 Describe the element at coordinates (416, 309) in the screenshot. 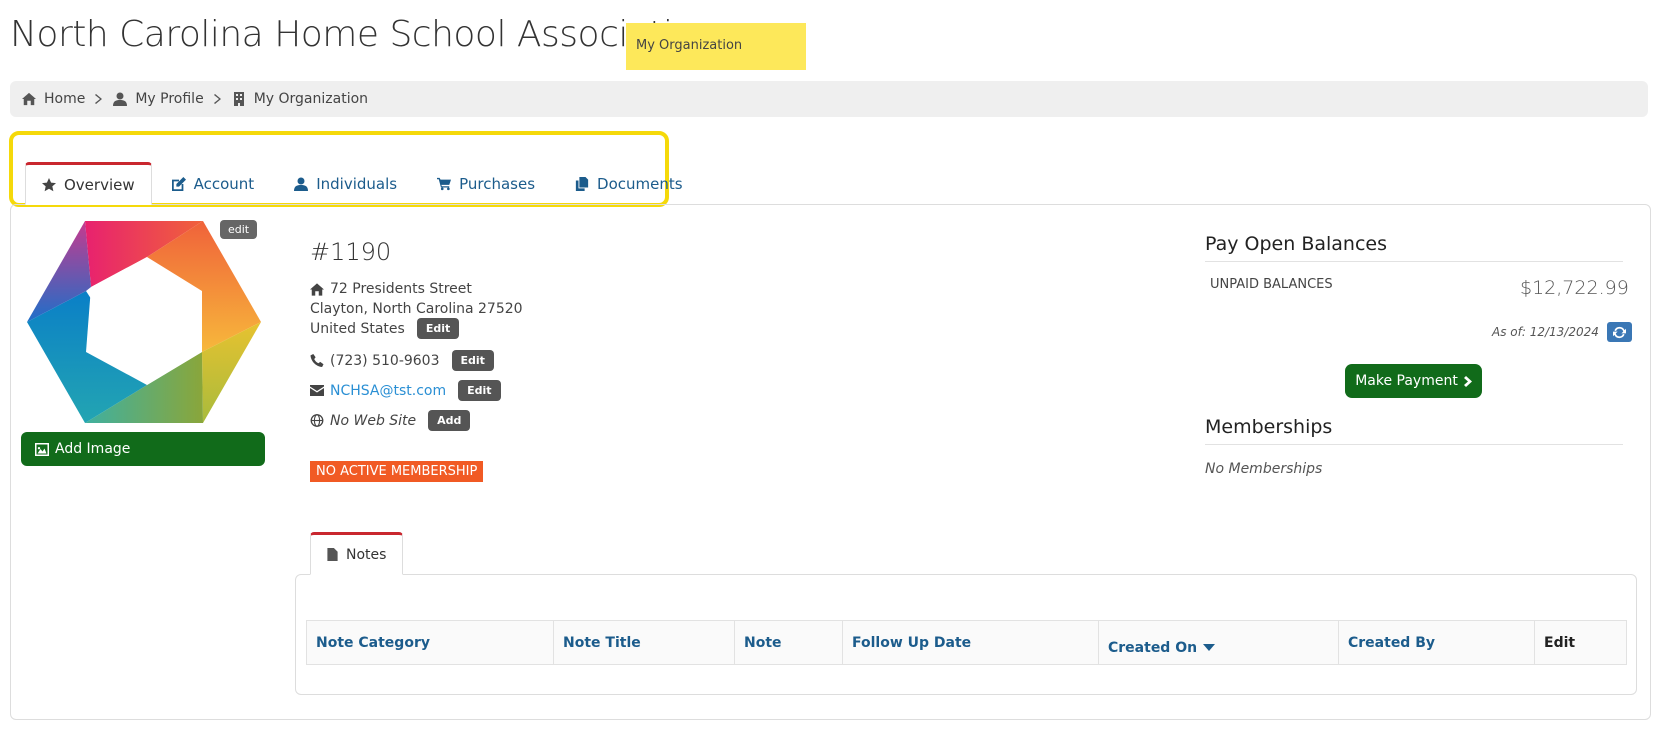

I see `address-line2: Clayton, North Carolina 27520` at that location.